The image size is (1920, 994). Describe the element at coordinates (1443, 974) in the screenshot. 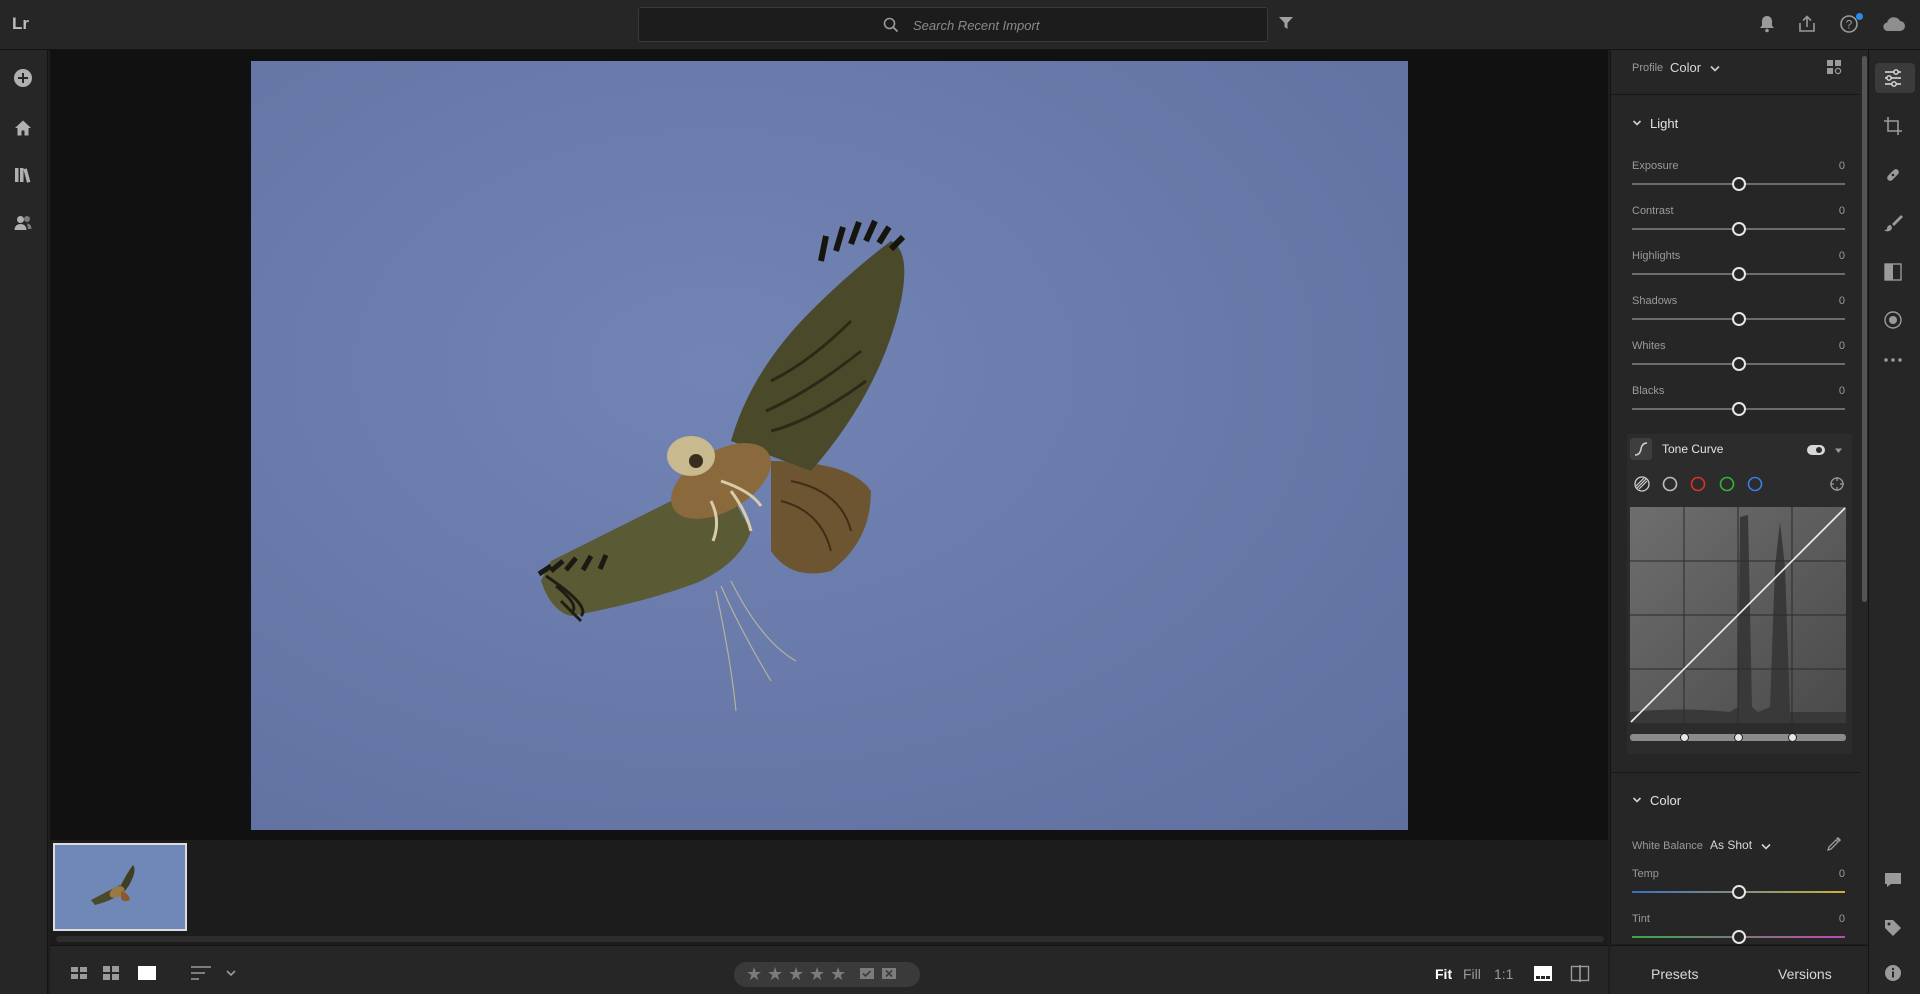

I see `zoom-fit: Fit` at that location.